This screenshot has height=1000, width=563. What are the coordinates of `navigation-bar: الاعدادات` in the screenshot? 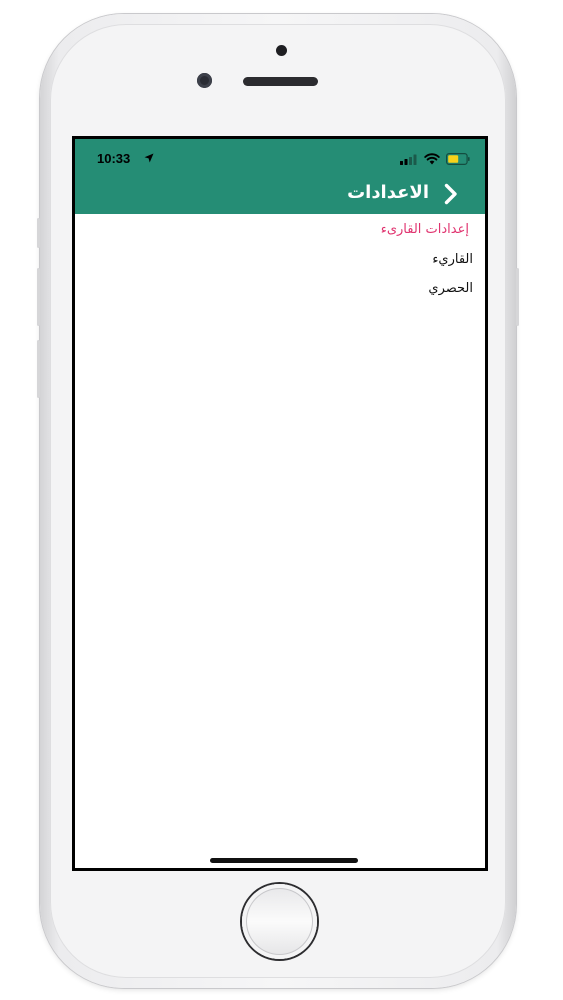 It's located at (280, 194).